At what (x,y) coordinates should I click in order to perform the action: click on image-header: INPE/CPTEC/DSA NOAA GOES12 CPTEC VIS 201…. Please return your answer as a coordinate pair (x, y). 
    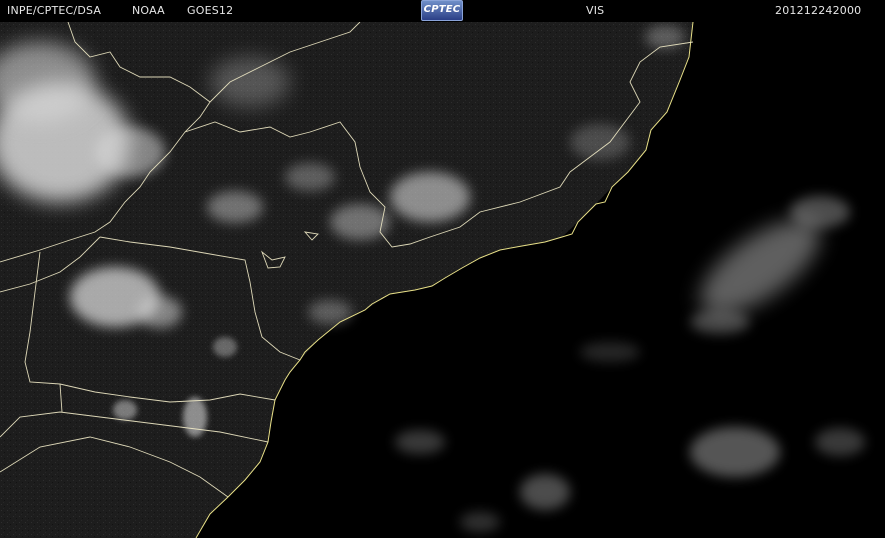
    Looking at the image, I should click on (442, 11).